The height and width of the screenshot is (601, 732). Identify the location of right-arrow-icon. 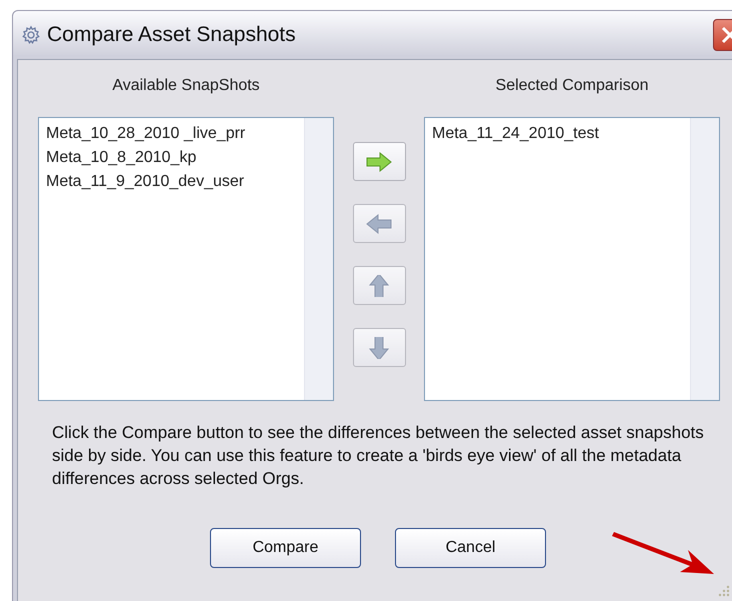
(379, 161).